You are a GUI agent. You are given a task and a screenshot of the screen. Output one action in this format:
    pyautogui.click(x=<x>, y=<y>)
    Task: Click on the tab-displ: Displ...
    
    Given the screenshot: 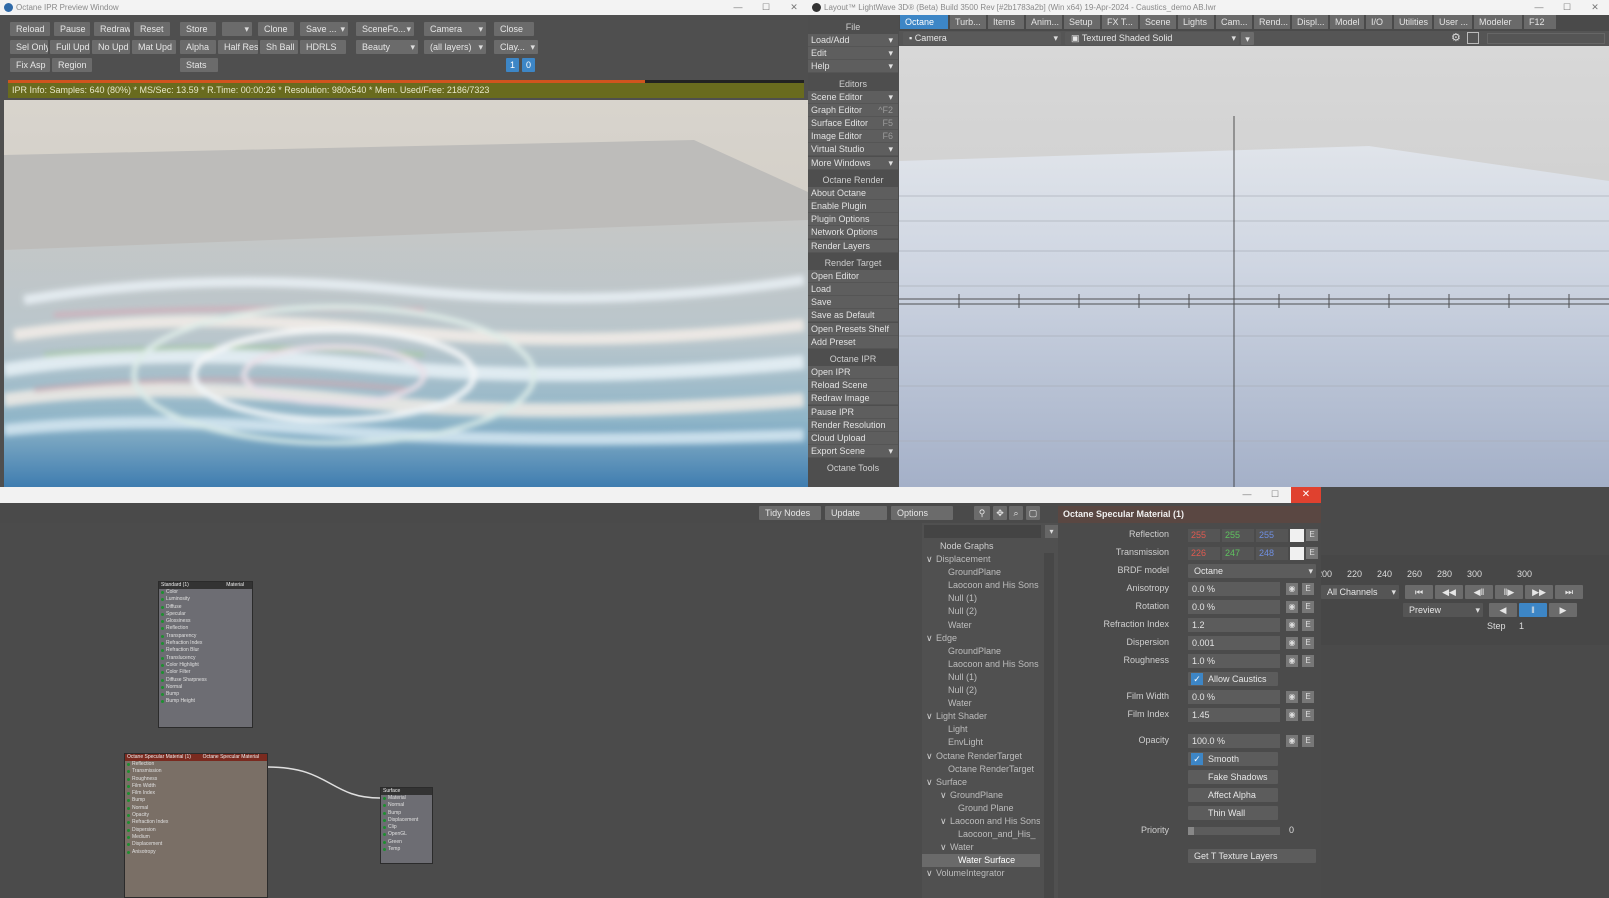 What is the action you would take?
    pyautogui.click(x=1310, y=22)
    